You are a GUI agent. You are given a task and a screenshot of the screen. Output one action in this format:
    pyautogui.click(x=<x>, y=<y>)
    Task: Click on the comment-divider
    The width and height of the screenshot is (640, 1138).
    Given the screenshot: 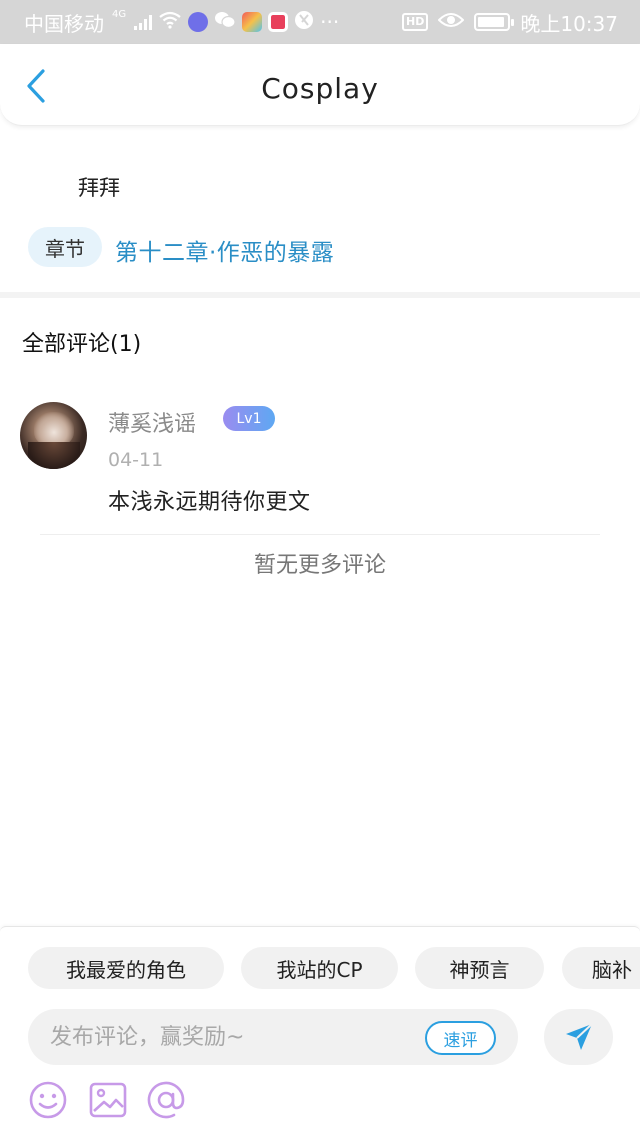 What is the action you would take?
    pyautogui.click(x=320, y=534)
    